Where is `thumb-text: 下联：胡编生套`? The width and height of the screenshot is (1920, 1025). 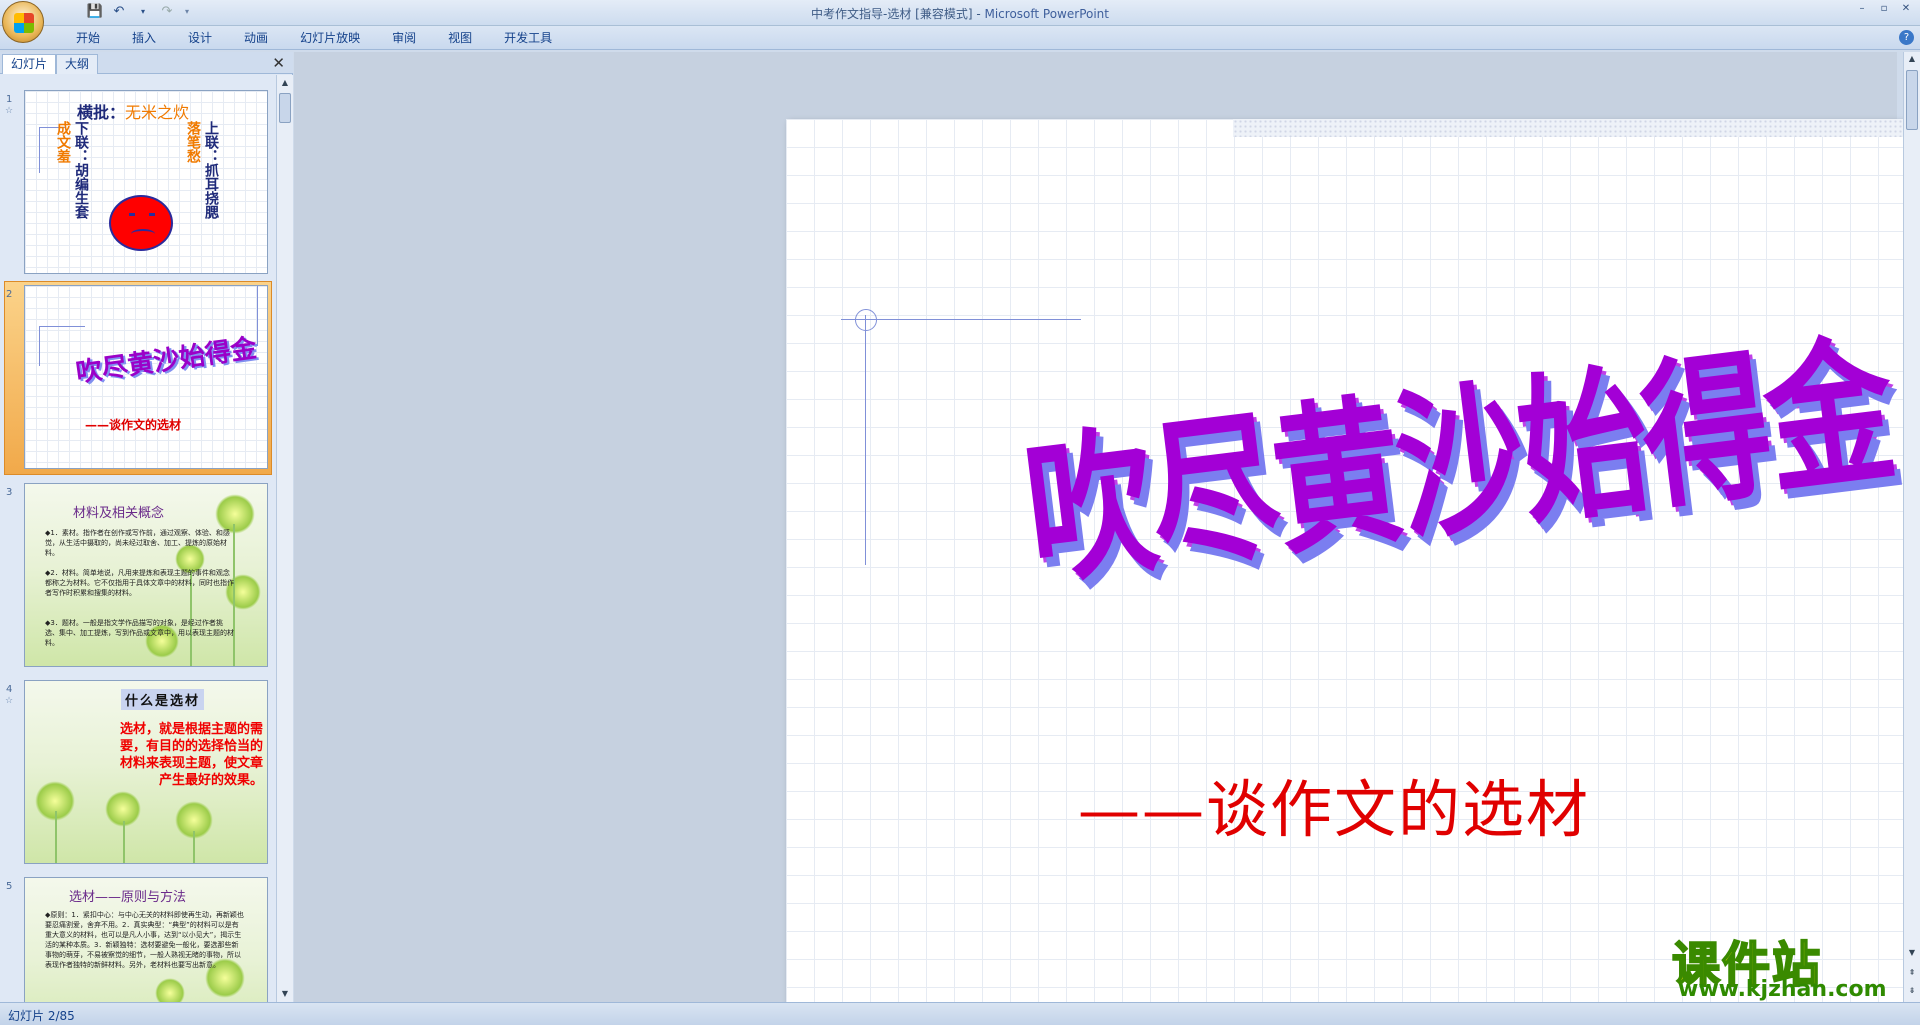
thumb-text: 下联：胡编生套 is located at coordinates (81, 170).